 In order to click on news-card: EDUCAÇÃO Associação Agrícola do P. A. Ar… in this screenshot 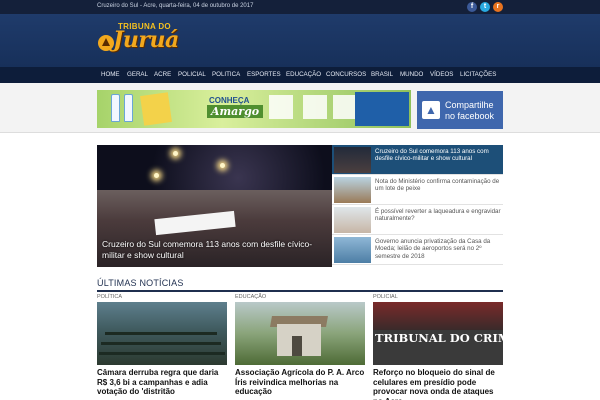, I will do `click(300, 347)`.